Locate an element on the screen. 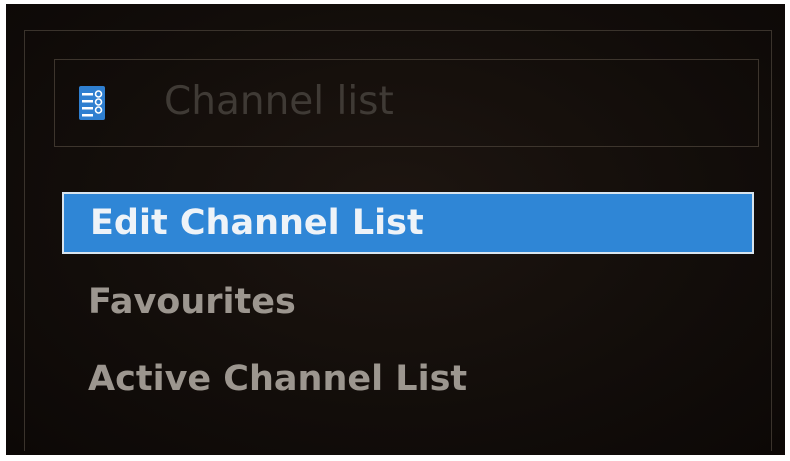 The width and height of the screenshot is (790, 461). menu-title: Channel list is located at coordinates (279, 101).